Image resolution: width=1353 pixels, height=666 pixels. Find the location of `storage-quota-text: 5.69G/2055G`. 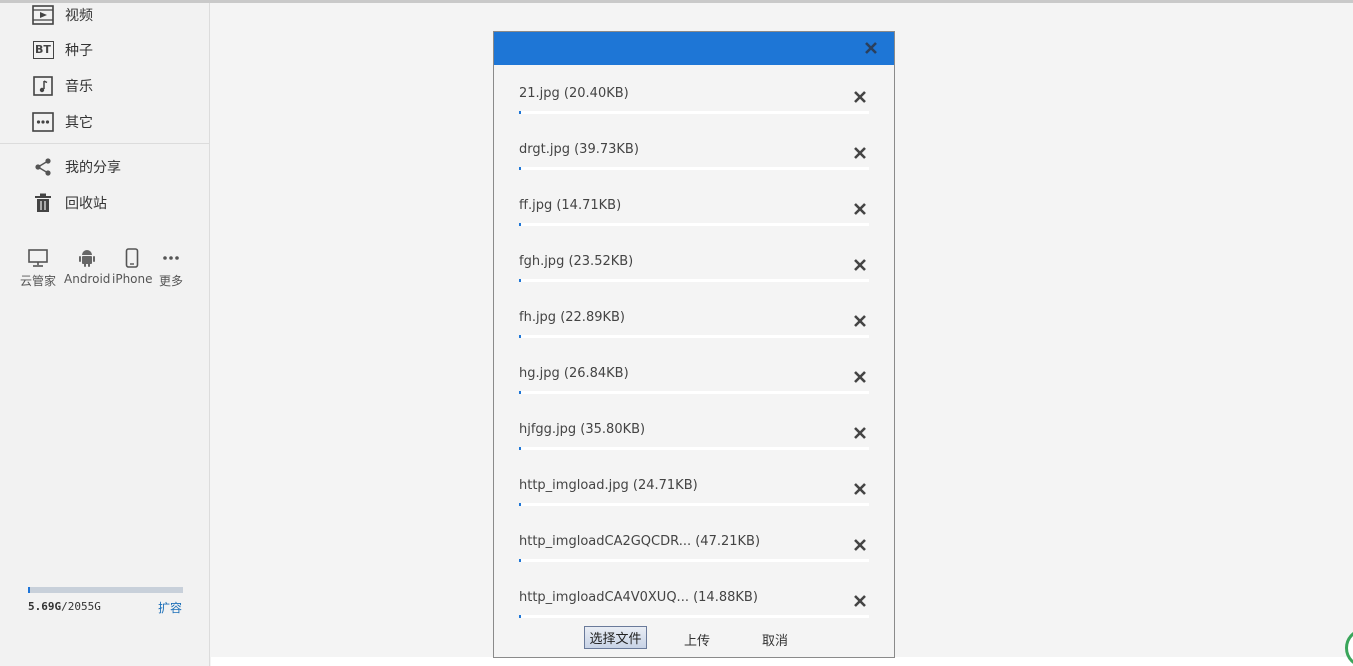

storage-quota-text: 5.69G/2055G is located at coordinates (64, 606).